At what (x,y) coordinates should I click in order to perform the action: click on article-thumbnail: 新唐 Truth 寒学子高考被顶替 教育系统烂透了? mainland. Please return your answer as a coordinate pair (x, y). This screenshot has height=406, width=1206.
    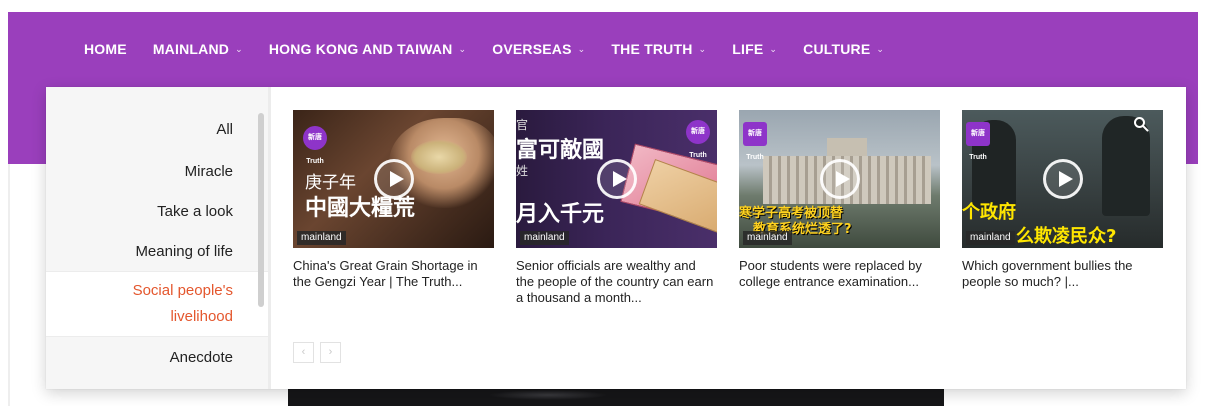
    Looking at the image, I should click on (839, 179).